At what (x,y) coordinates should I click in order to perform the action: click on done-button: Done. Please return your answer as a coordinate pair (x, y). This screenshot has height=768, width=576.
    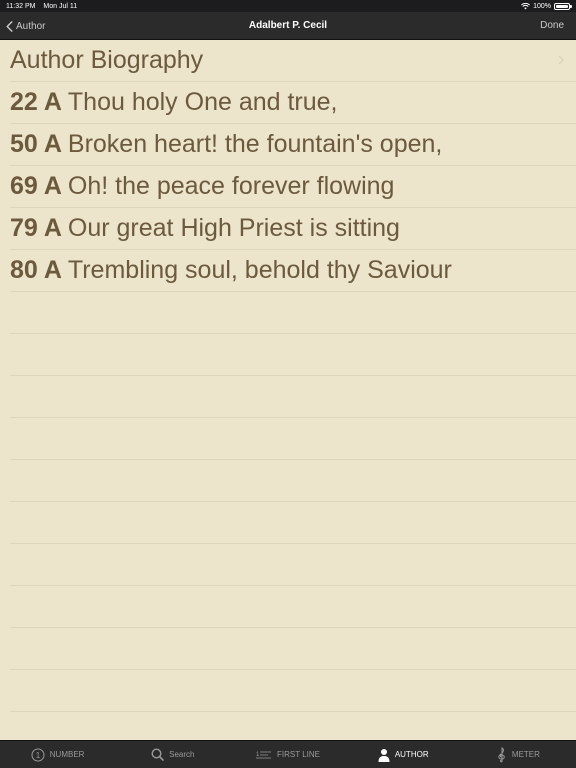
    Looking at the image, I should click on (552, 26).